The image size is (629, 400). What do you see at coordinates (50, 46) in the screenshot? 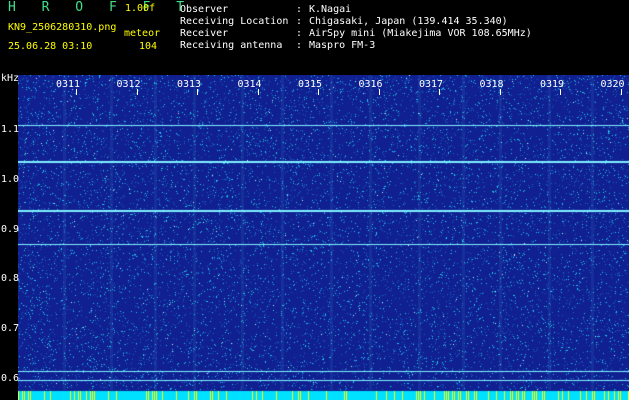
I see `capture-datetime: 25.06.28 03:10` at bounding box center [50, 46].